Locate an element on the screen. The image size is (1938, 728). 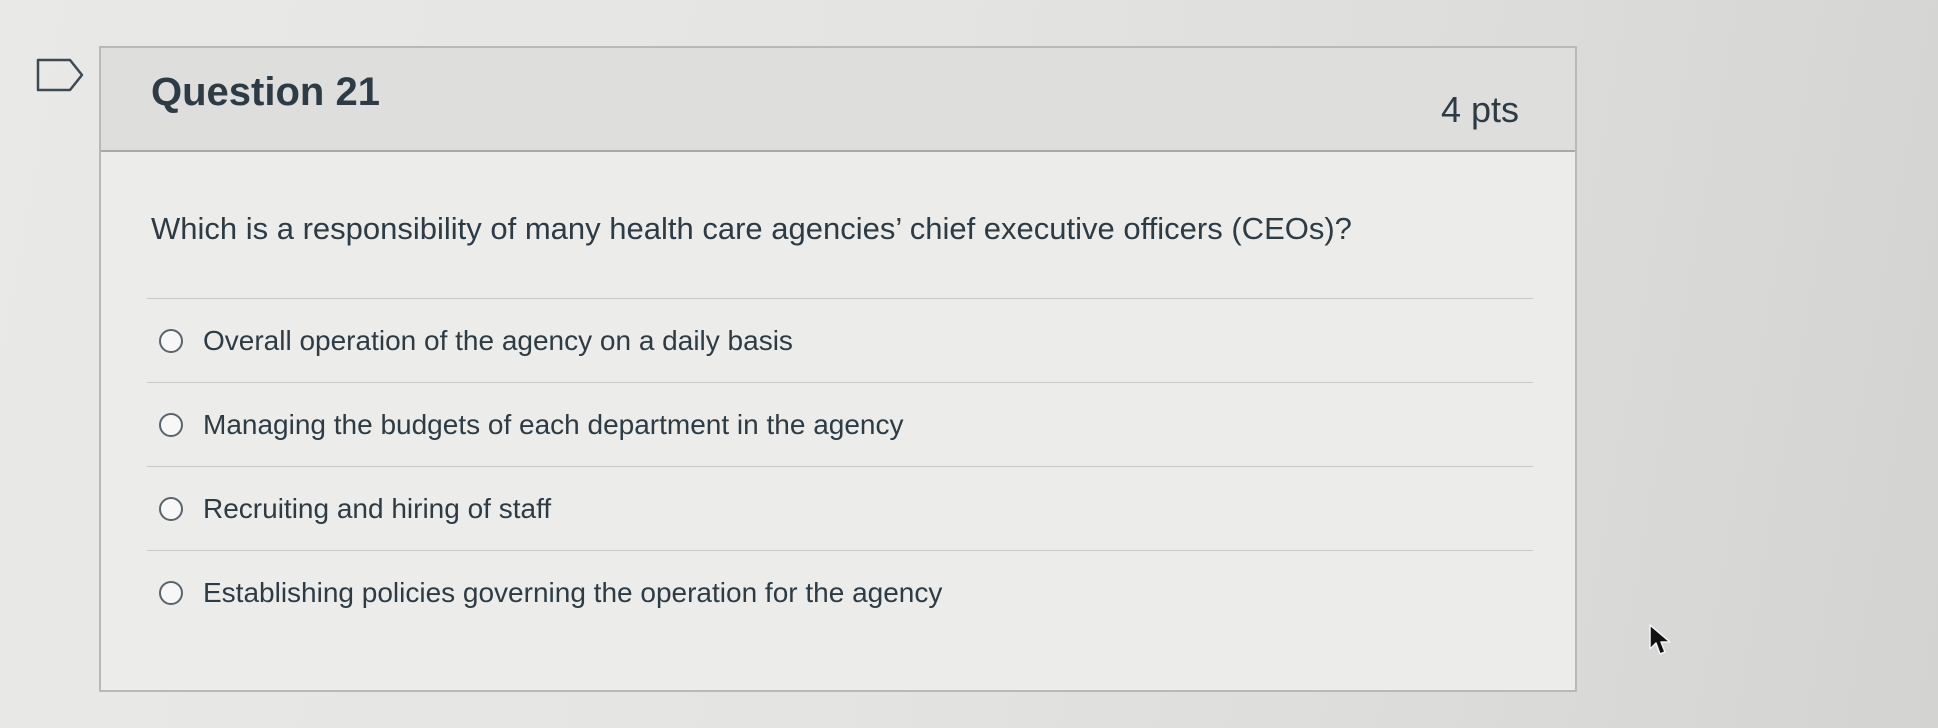
answer-option-label: Recruiting and hiring of staff is located at coordinates (377, 508).